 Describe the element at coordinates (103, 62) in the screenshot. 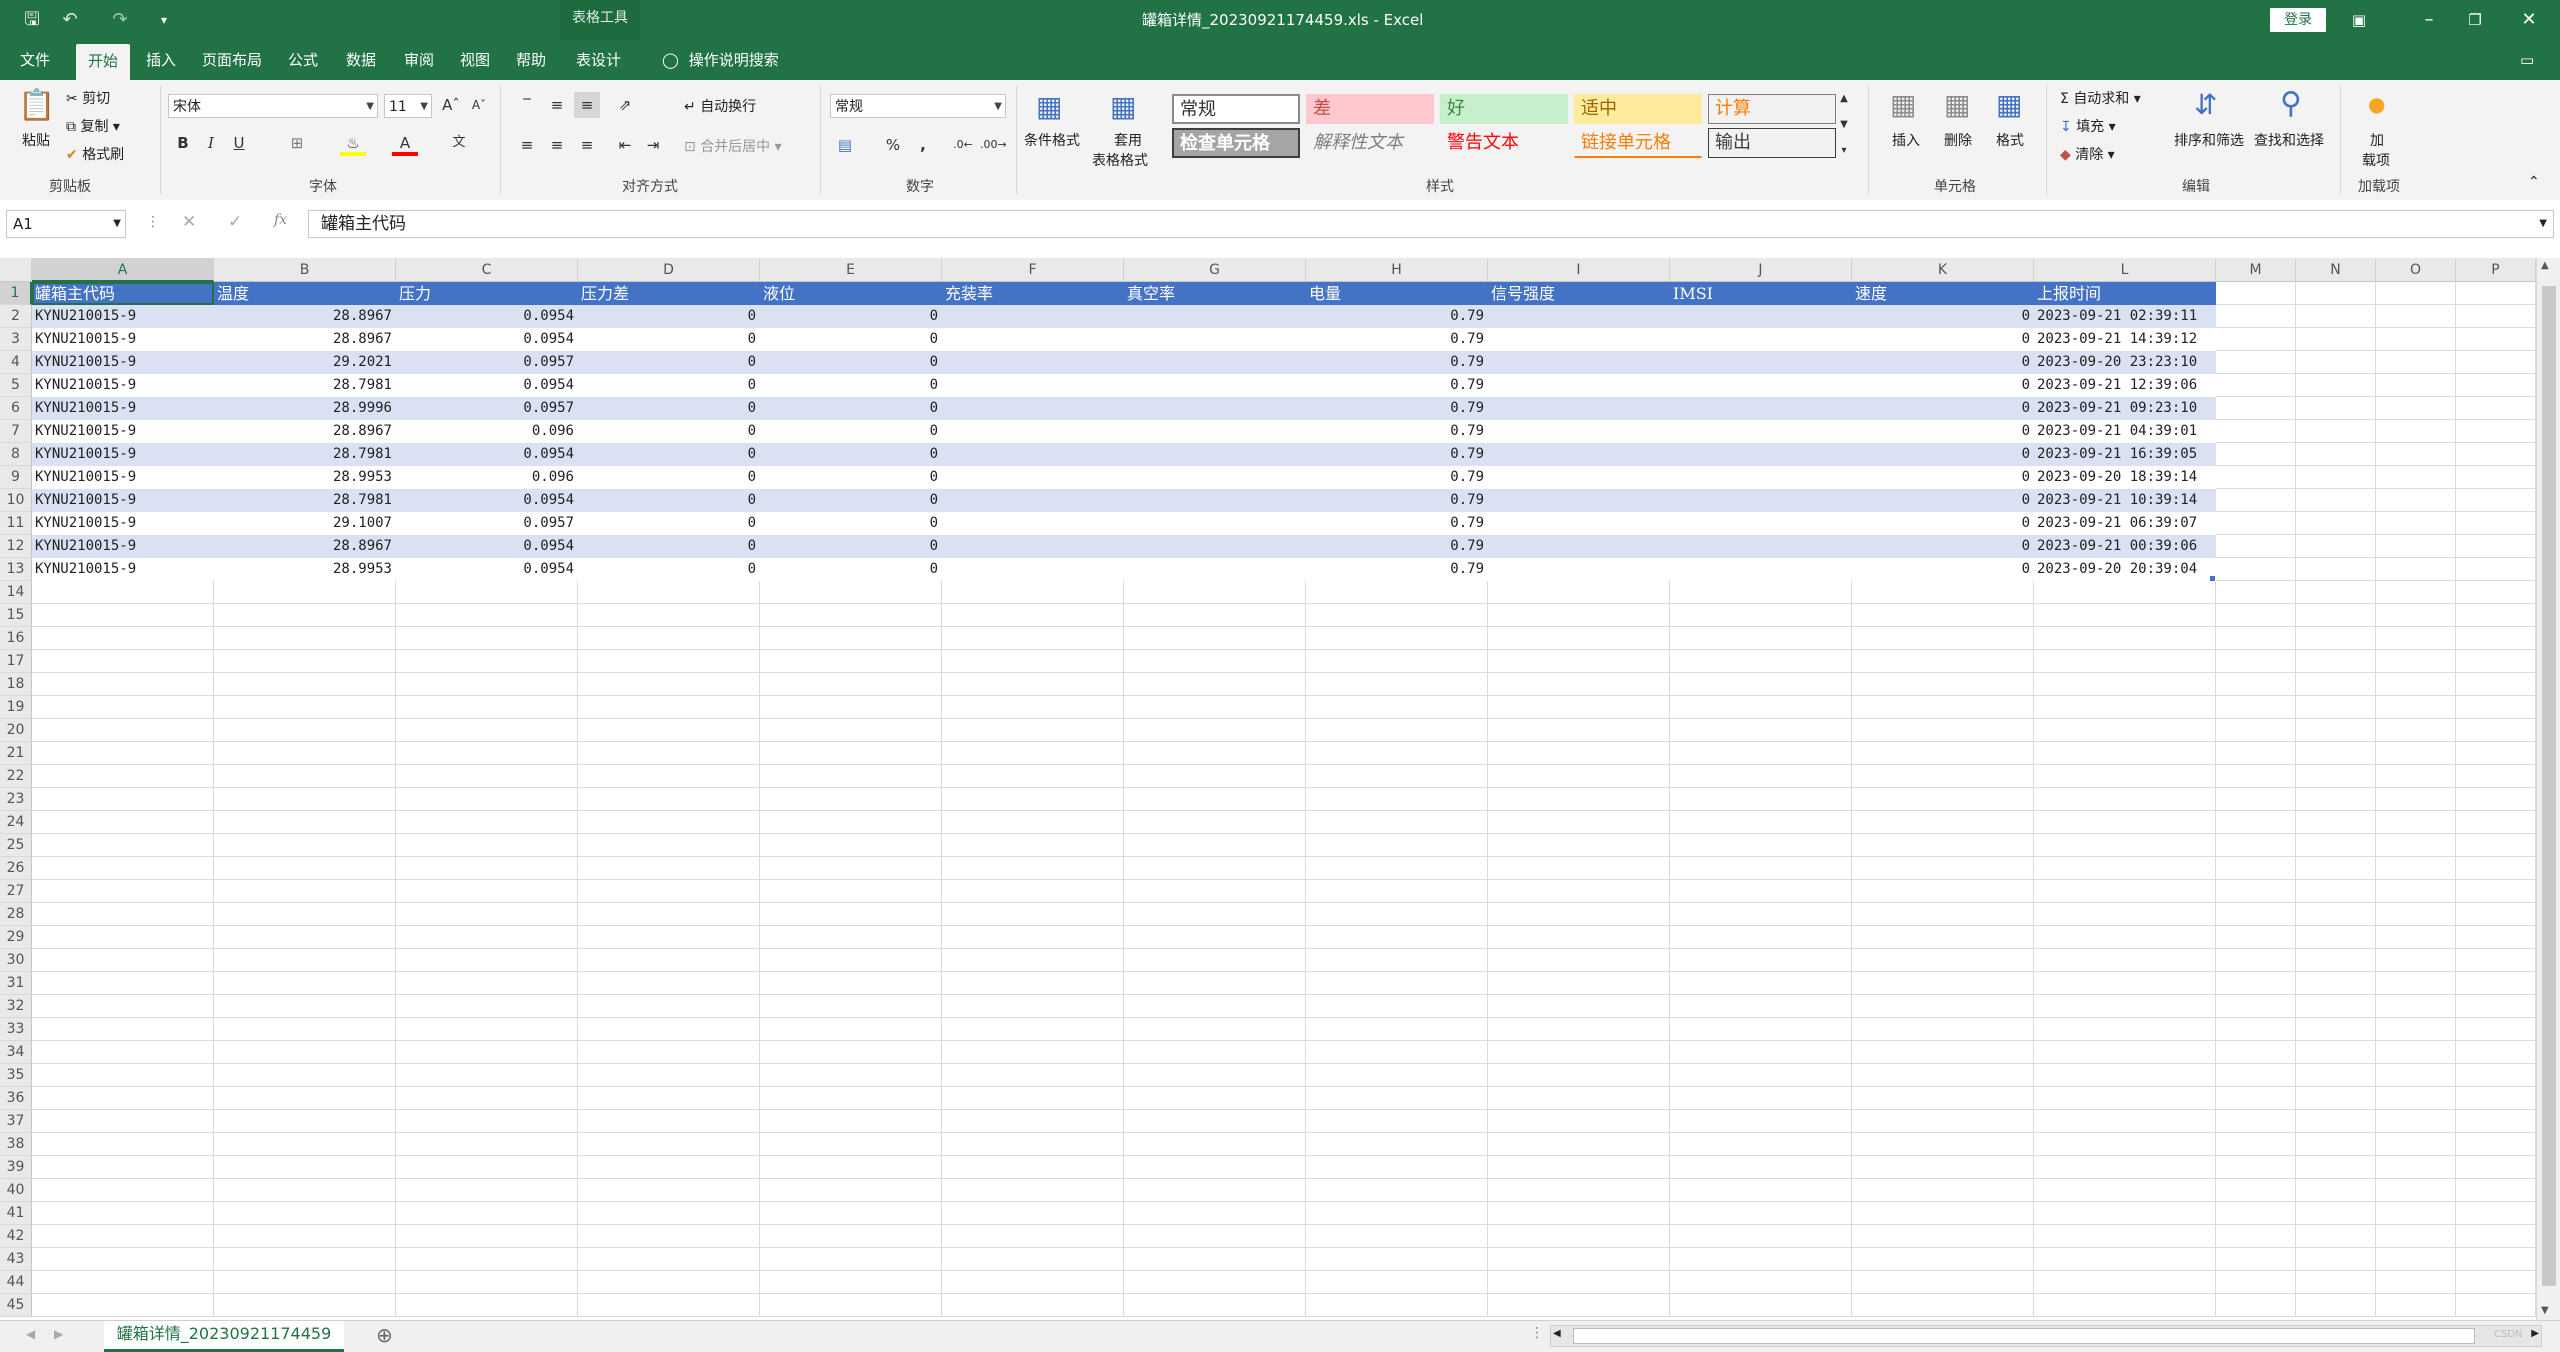

I see `tab-home: 开始` at that location.